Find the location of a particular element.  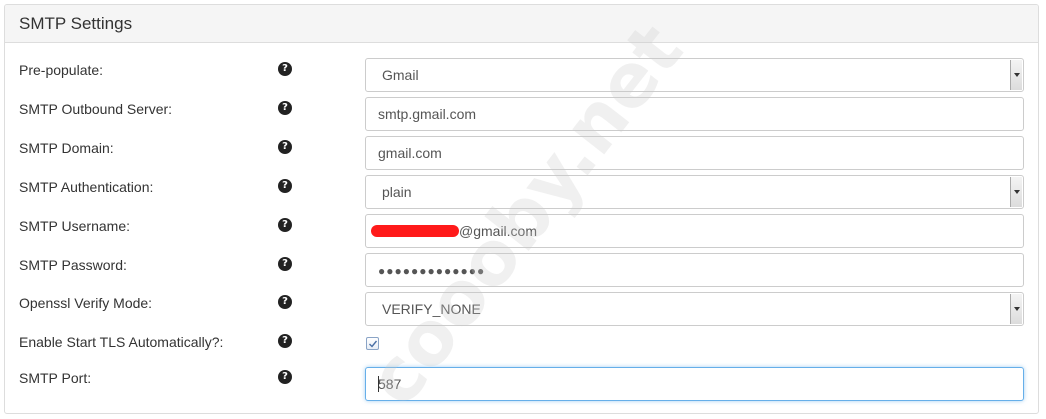

password-masked-value: ●●●●●●●●●●●●● is located at coordinates (432, 271).